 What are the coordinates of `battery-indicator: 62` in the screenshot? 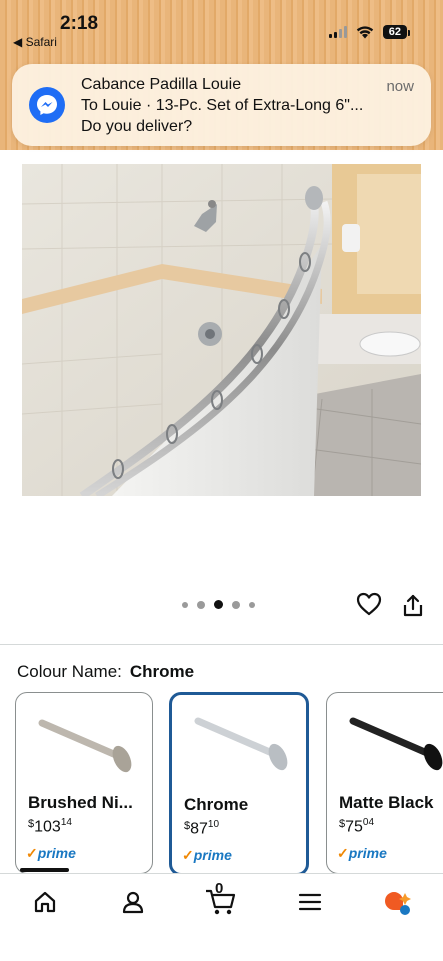 It's located at (396, 32).